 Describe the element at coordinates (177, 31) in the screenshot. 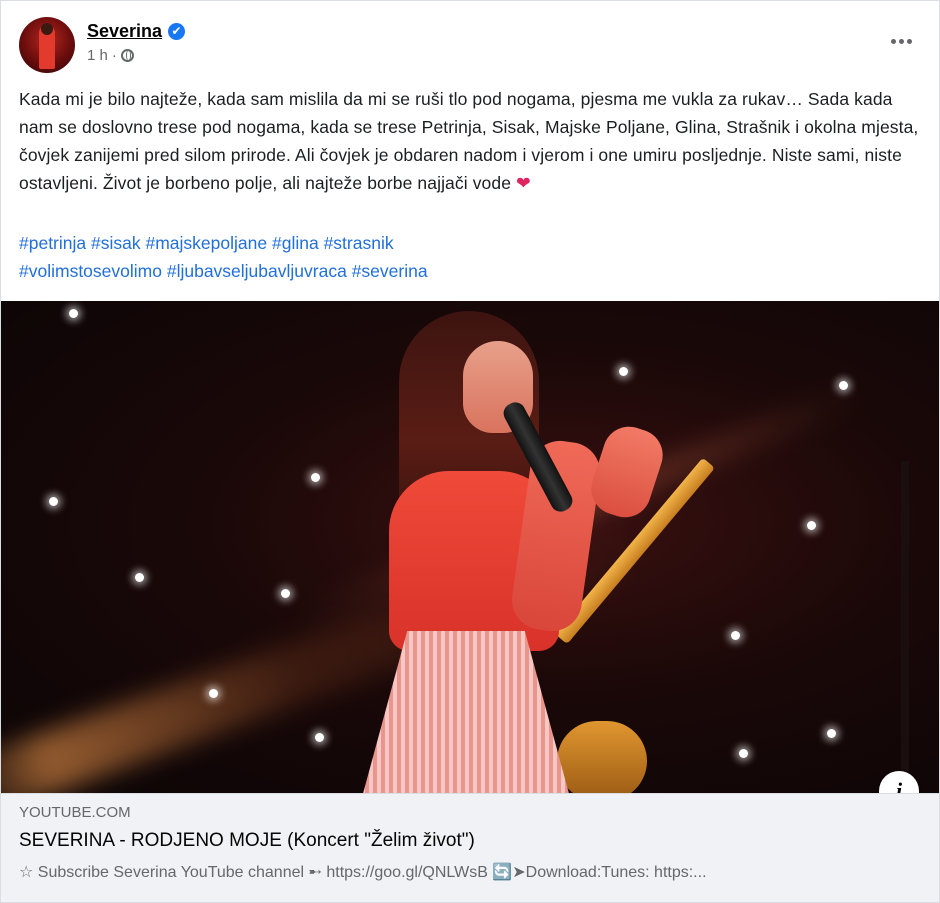

I see `verified-badge-icon: ✔` at that location.